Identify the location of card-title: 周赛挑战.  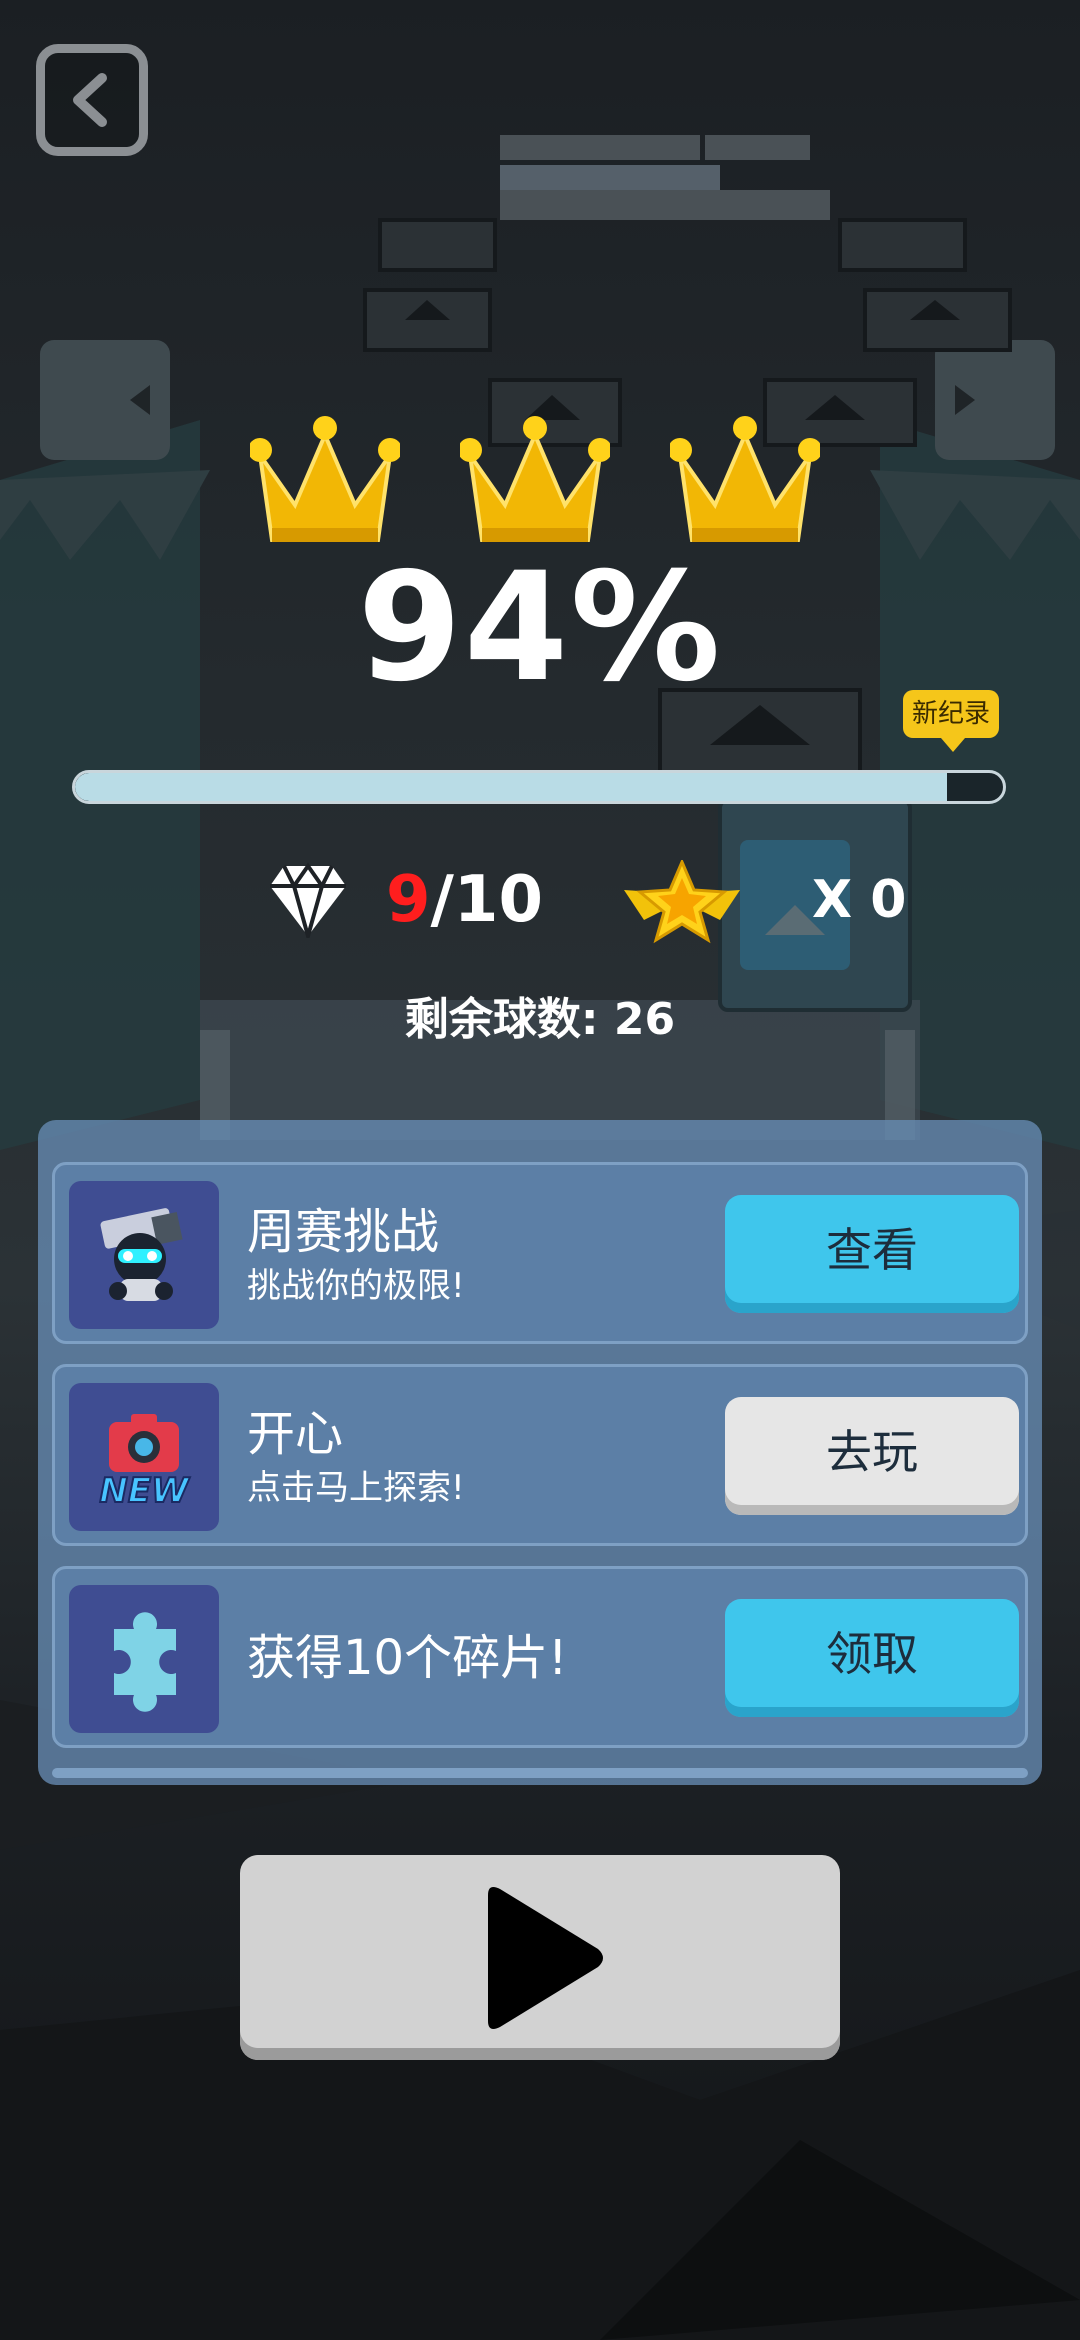
(343, 1232).